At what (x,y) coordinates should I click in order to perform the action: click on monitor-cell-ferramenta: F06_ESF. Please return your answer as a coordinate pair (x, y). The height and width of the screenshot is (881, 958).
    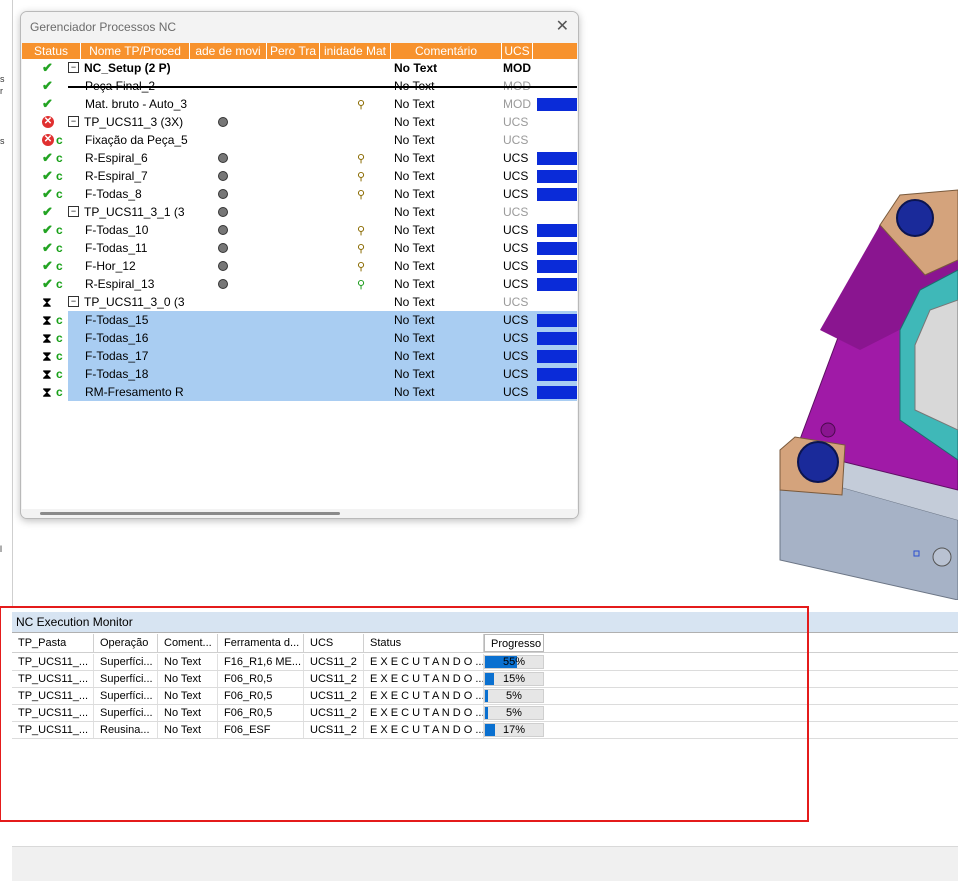
    Looking at the image, I should click on (261, 730).